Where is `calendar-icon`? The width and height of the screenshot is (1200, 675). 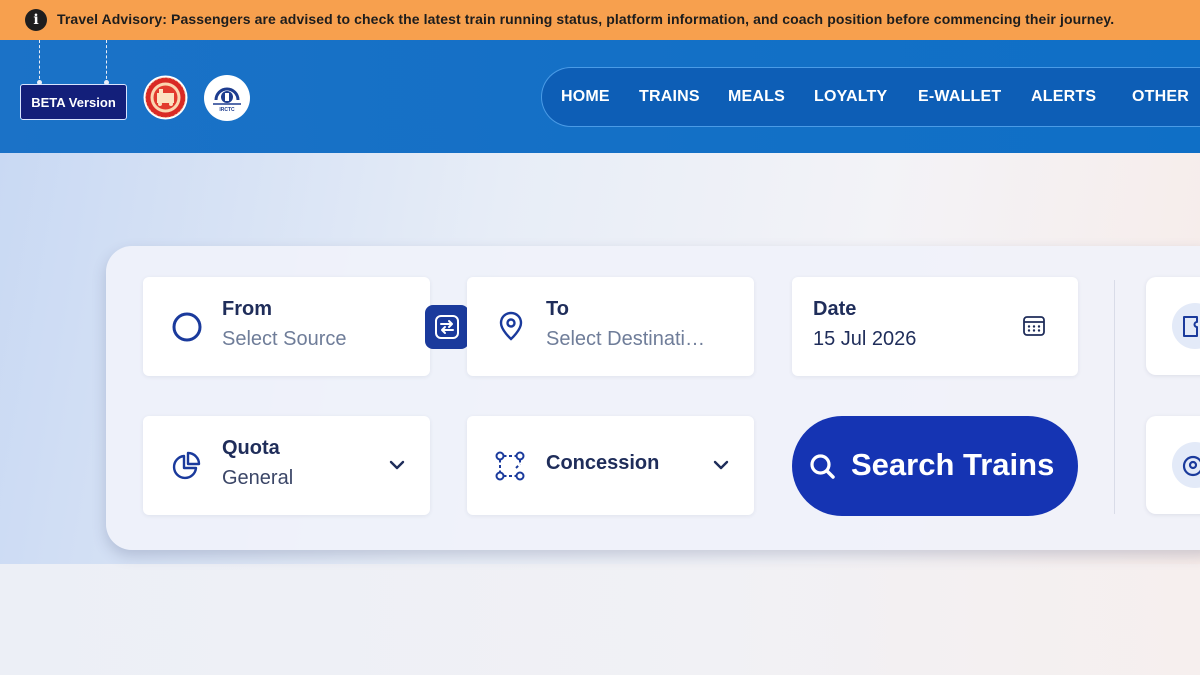
calendar-icon is located at coordinates (1034, 326).